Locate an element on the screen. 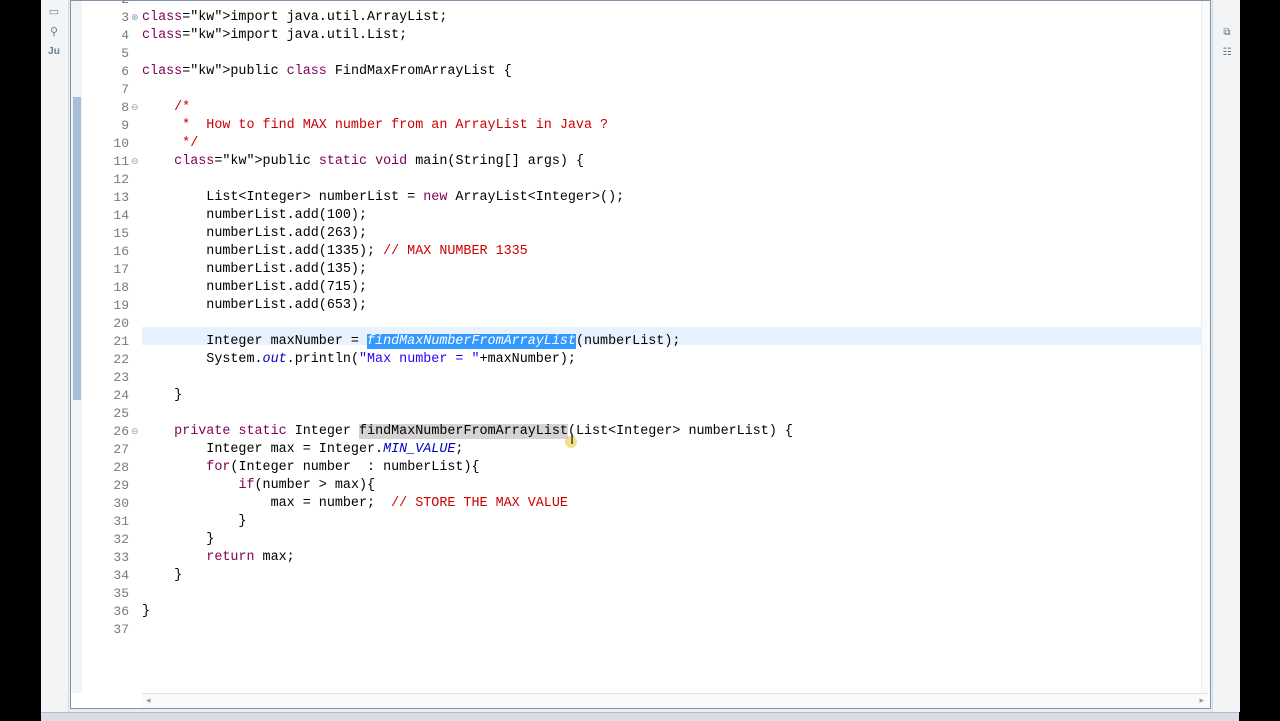 The image size is (1280, 721). line-number: 28 is located at coordinates (121, 467).